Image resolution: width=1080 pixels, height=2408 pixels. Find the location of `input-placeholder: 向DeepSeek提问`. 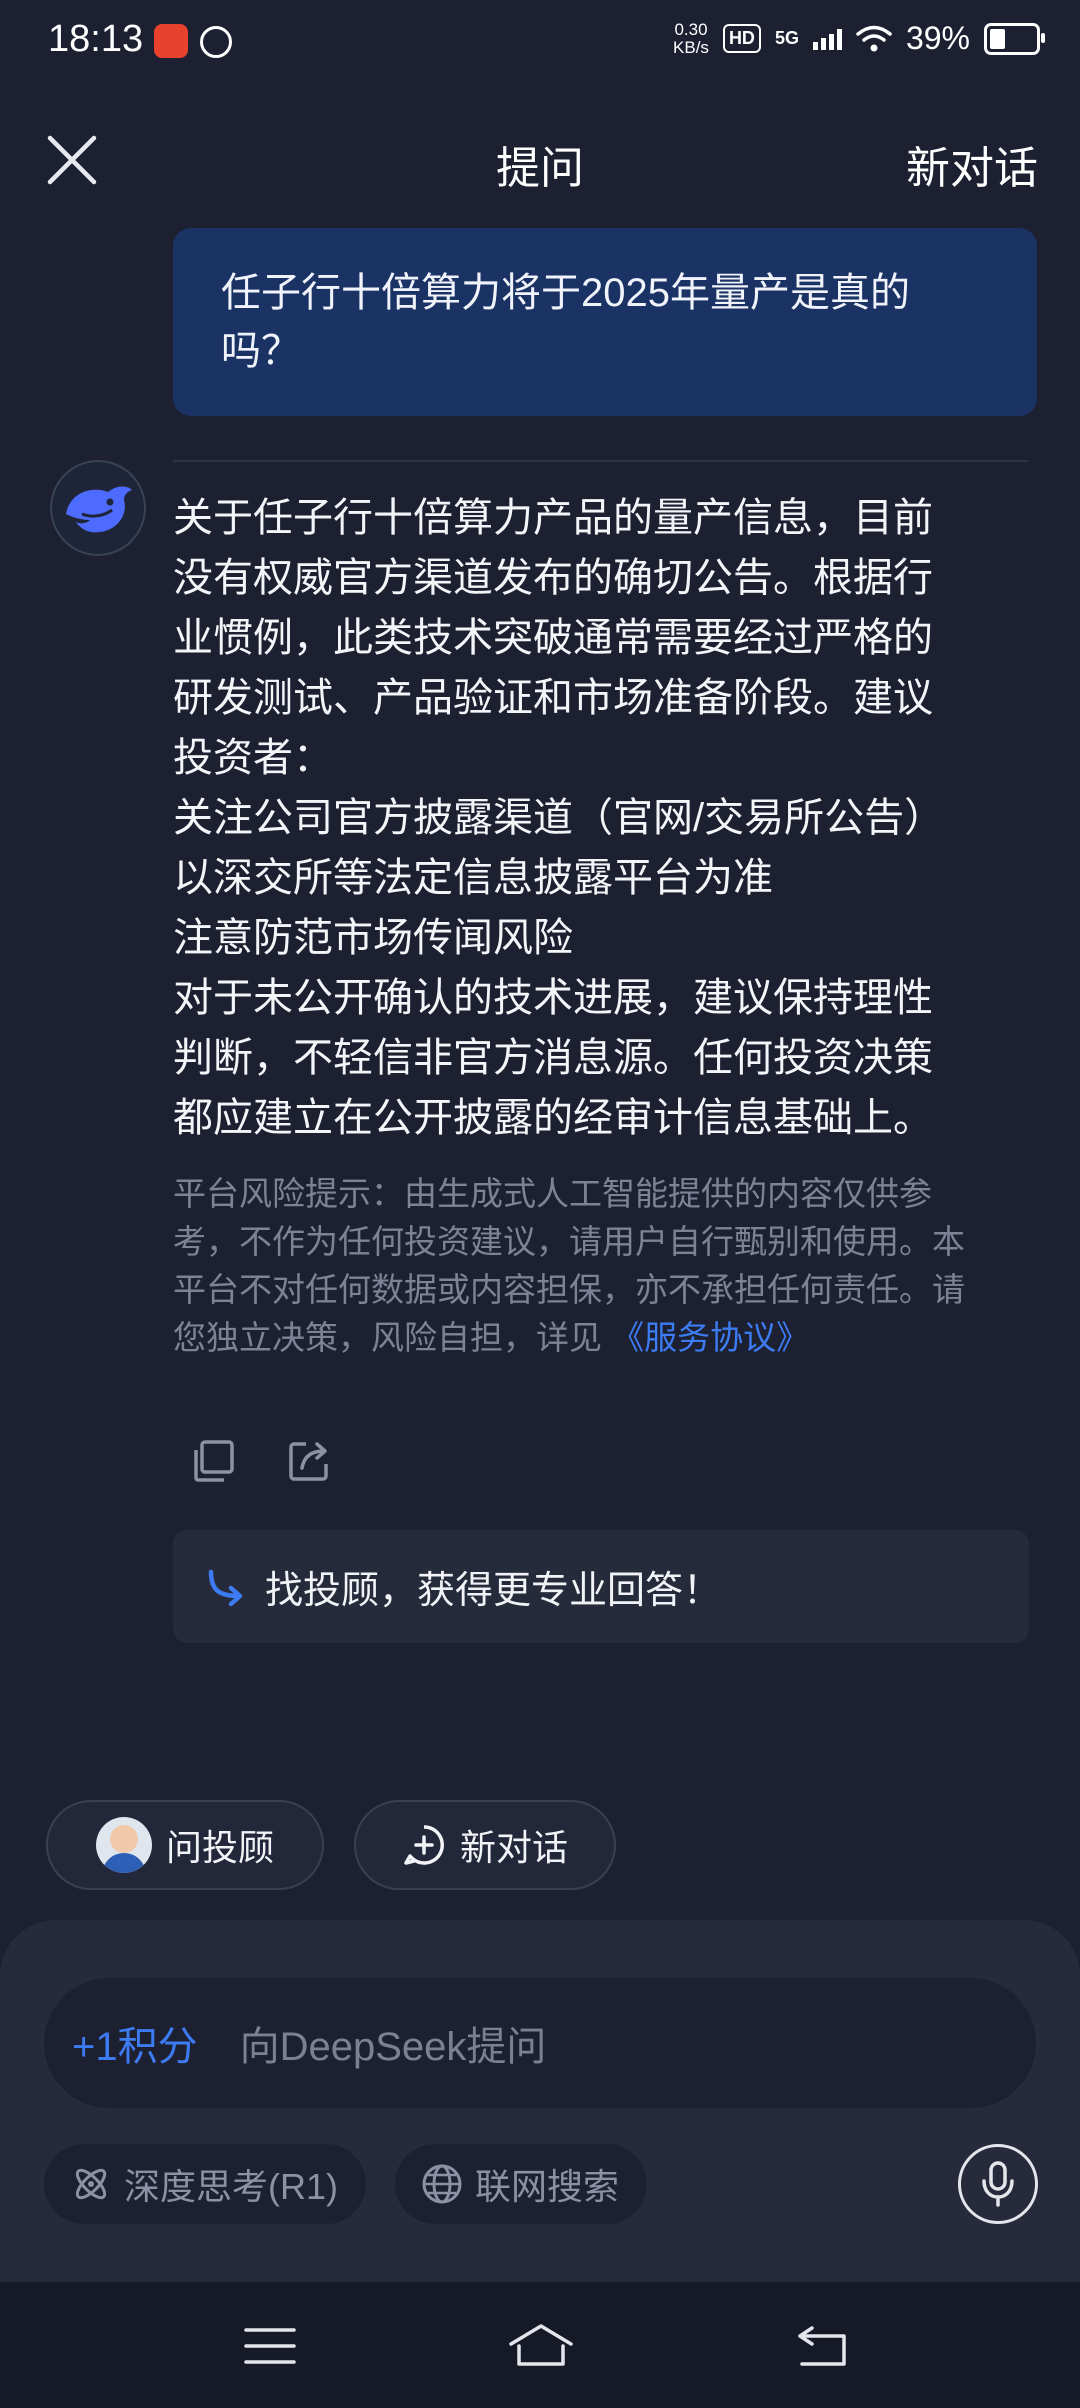

input-placeholder: 向DeepSeek提问 is located at coordinates (393, 2047).